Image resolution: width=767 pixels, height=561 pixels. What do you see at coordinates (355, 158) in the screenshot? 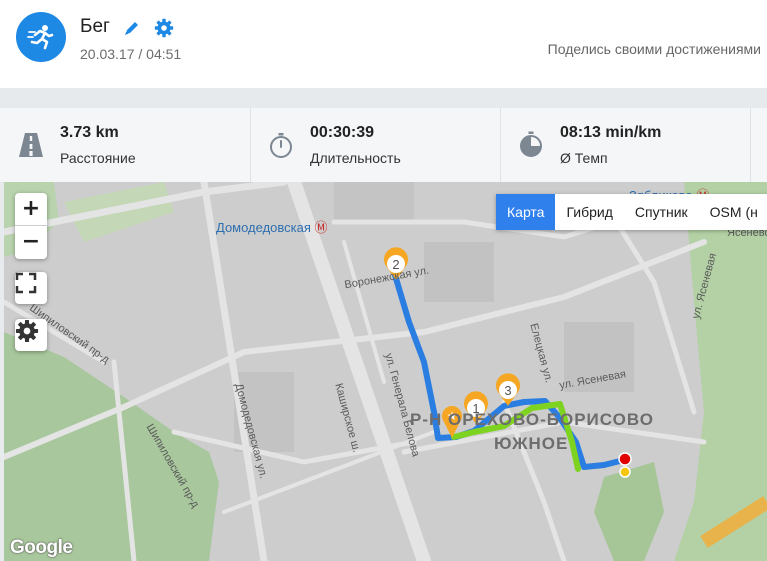
I see `duration-label: Длительность` at bounding box center [355, 158].